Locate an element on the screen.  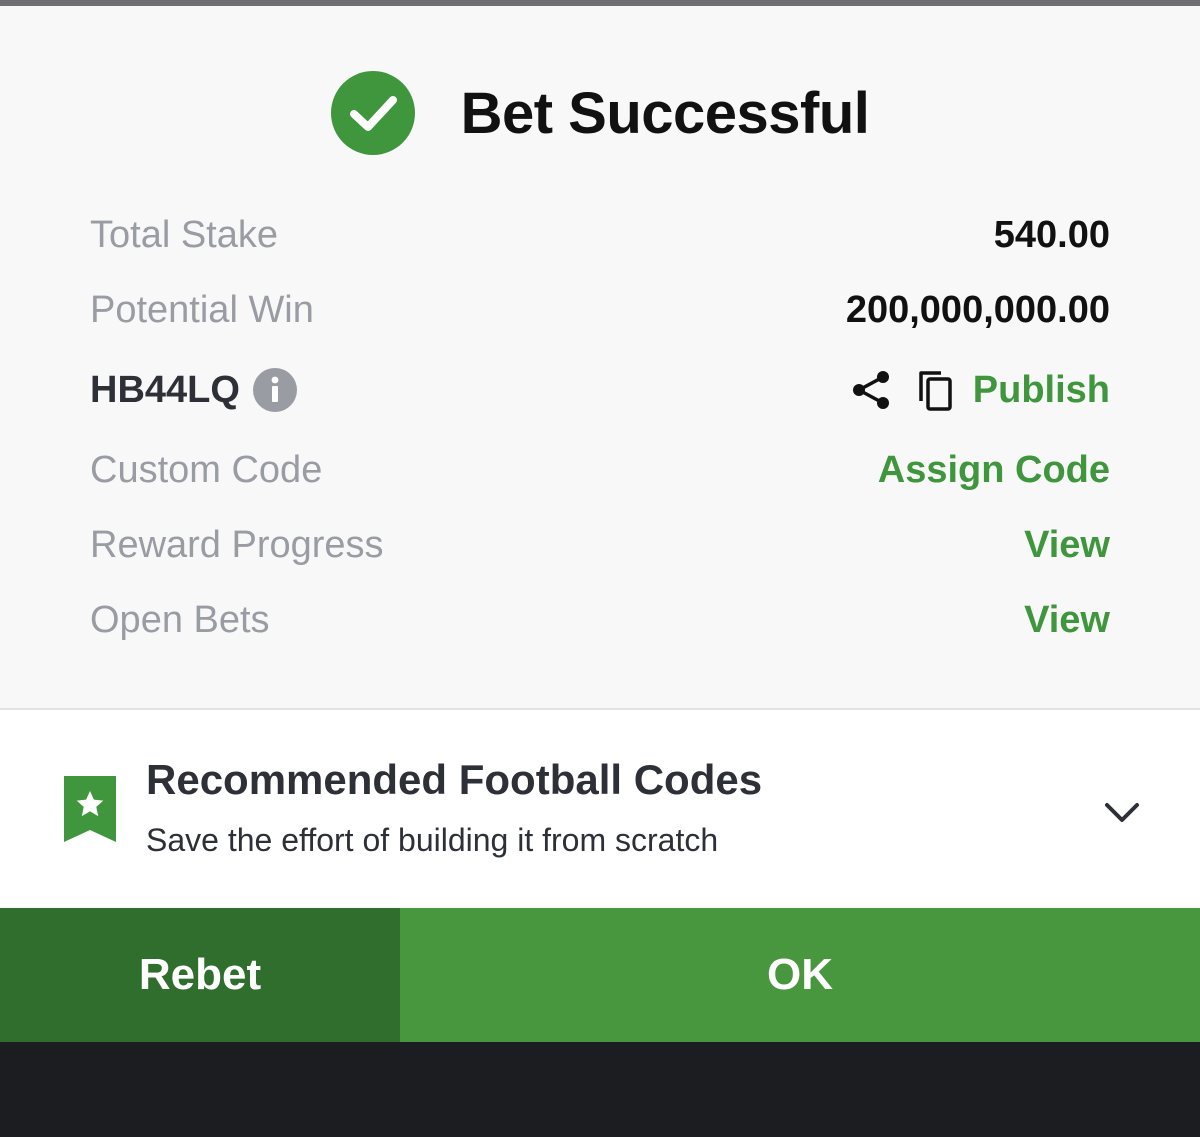
info-icon is located at coordinates (275, 390).